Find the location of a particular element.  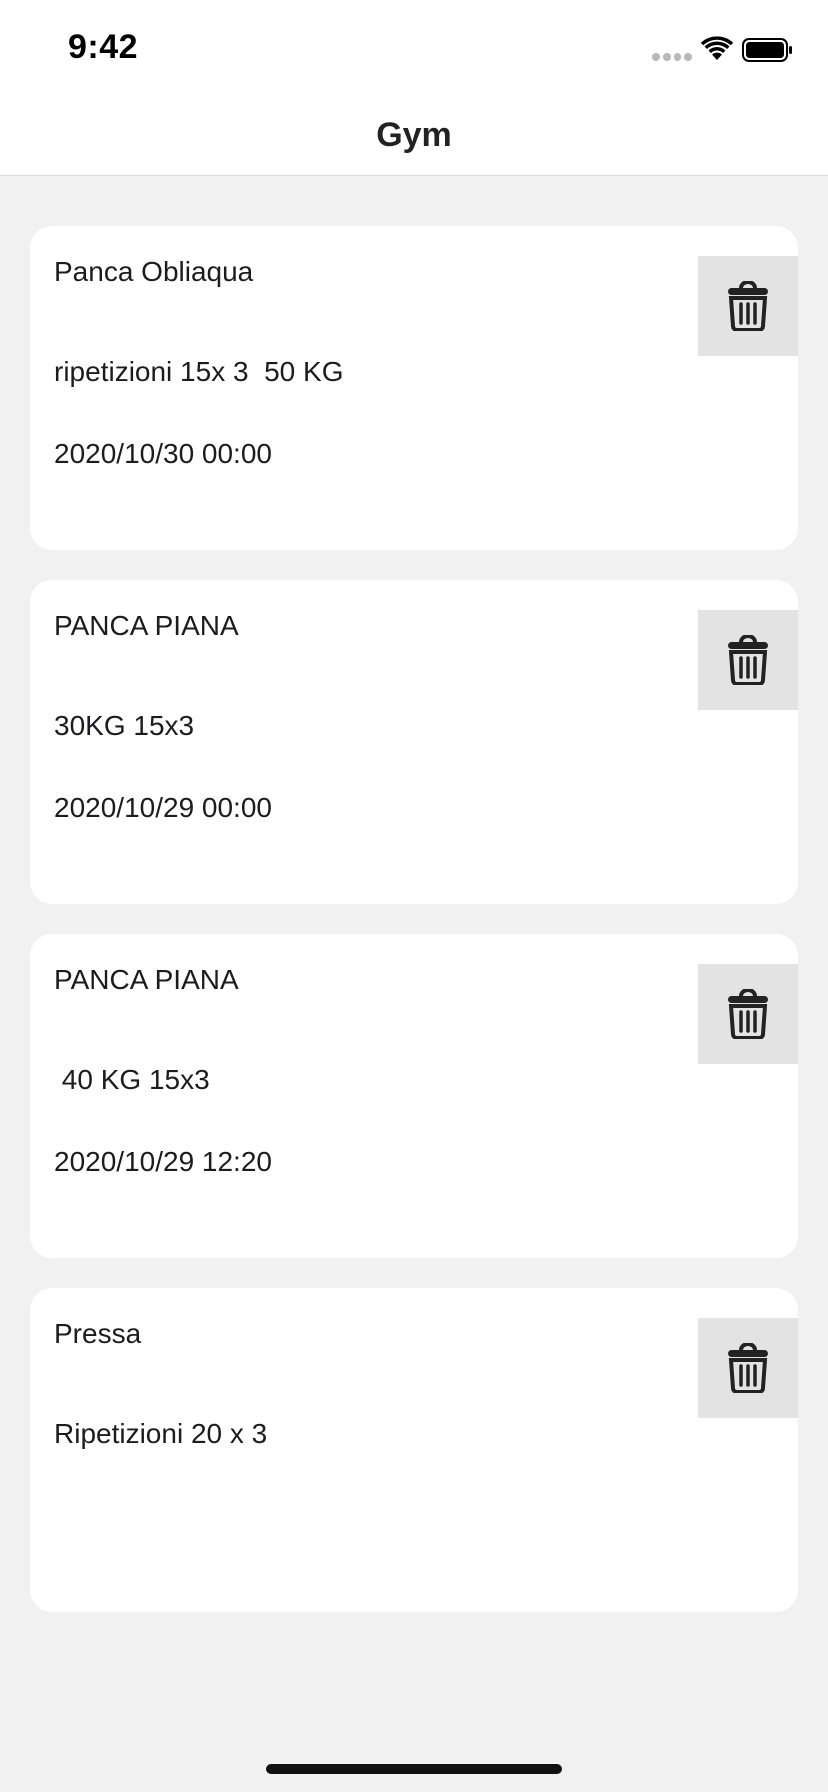

workout-name: Panca Obliaqua is located at coordinates (154, 271).